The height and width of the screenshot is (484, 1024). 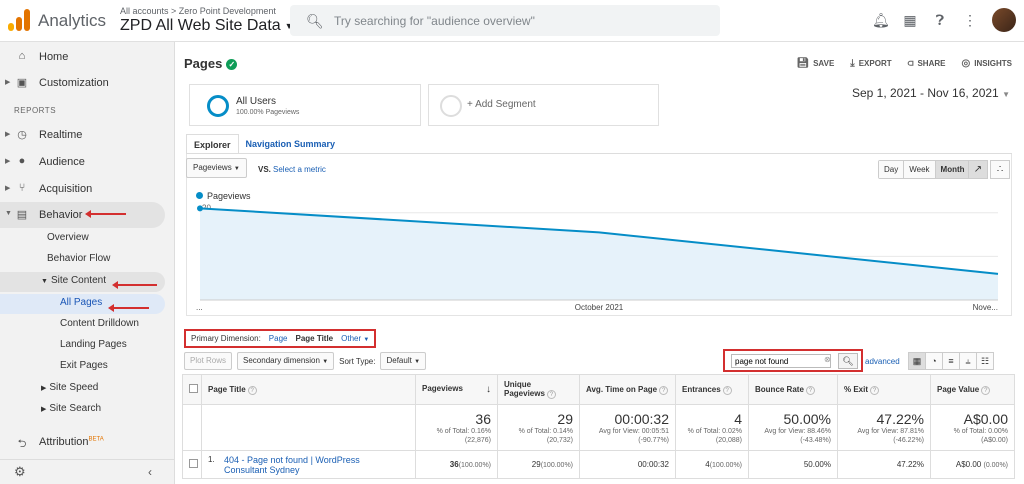 What do you see at coordinates (82, 282) in the screenshot?
I see `sidebar-item-site-content: ▼ Site Content` at bounding box center [82, 282].